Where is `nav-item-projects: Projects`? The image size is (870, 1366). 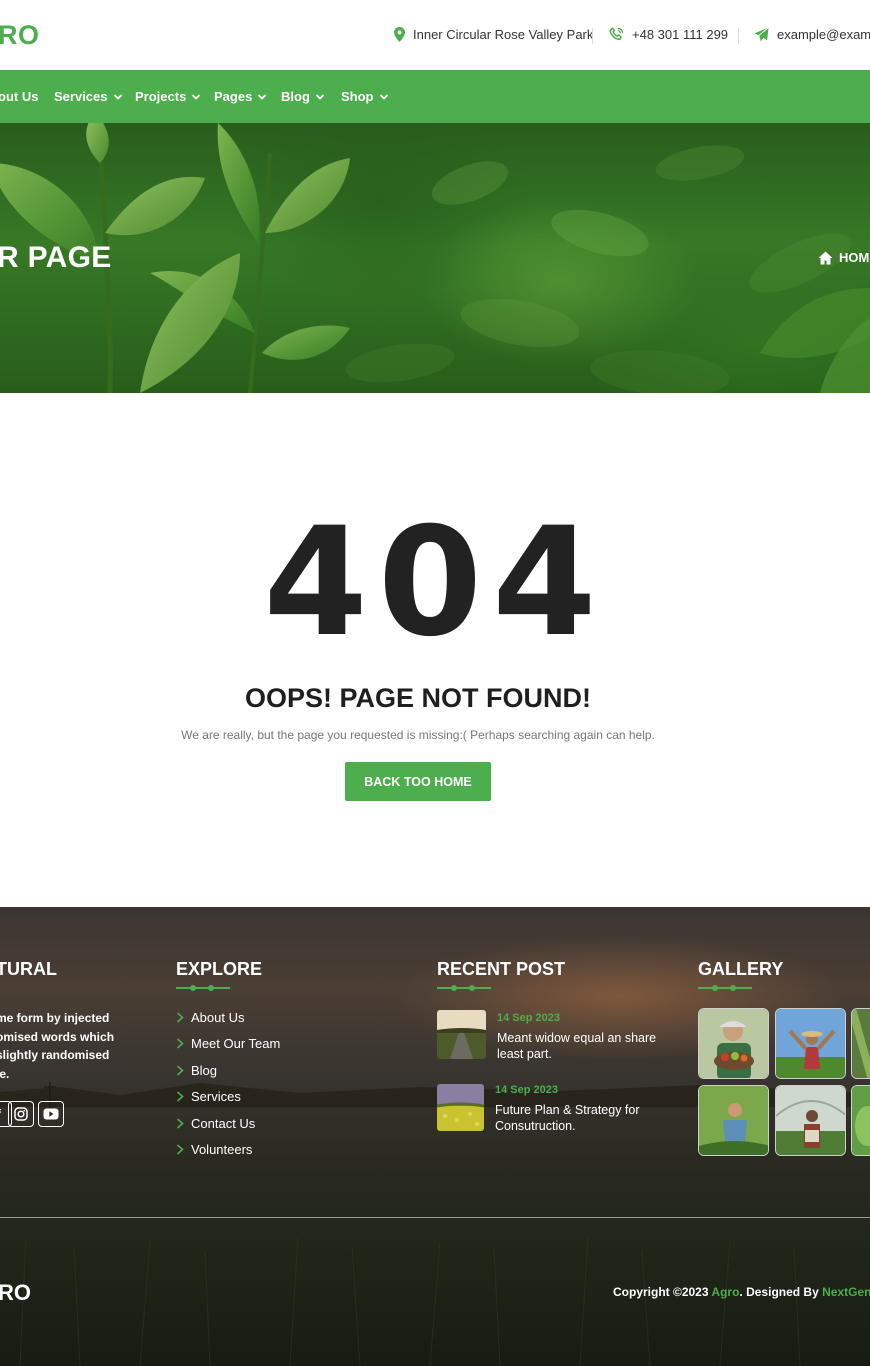 nav-item-projects: Projects is located at coordinates (168, 96).